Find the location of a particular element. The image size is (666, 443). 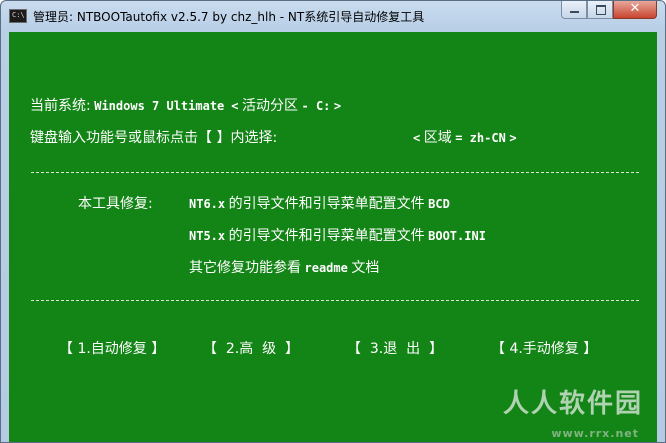

repair-item-nt5: NT5.x 的引导文件和引导菜单配置文件 BOOT.INI is located at coordinates (337, 236).